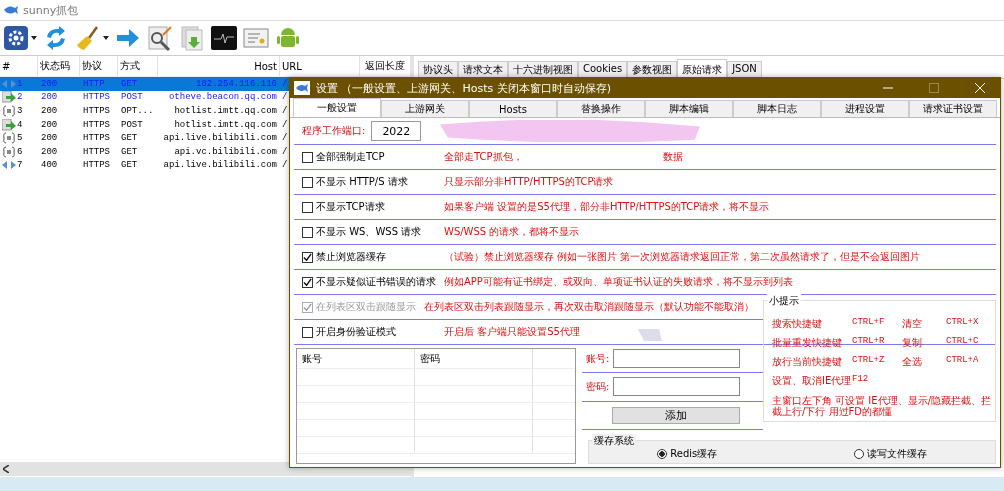 The height and width of the screenshot is (491, 1004). Describe the element at coordinates (373, 207) in the screenshot. I see `option-checkbox: 不显示TCP请求` at that location.